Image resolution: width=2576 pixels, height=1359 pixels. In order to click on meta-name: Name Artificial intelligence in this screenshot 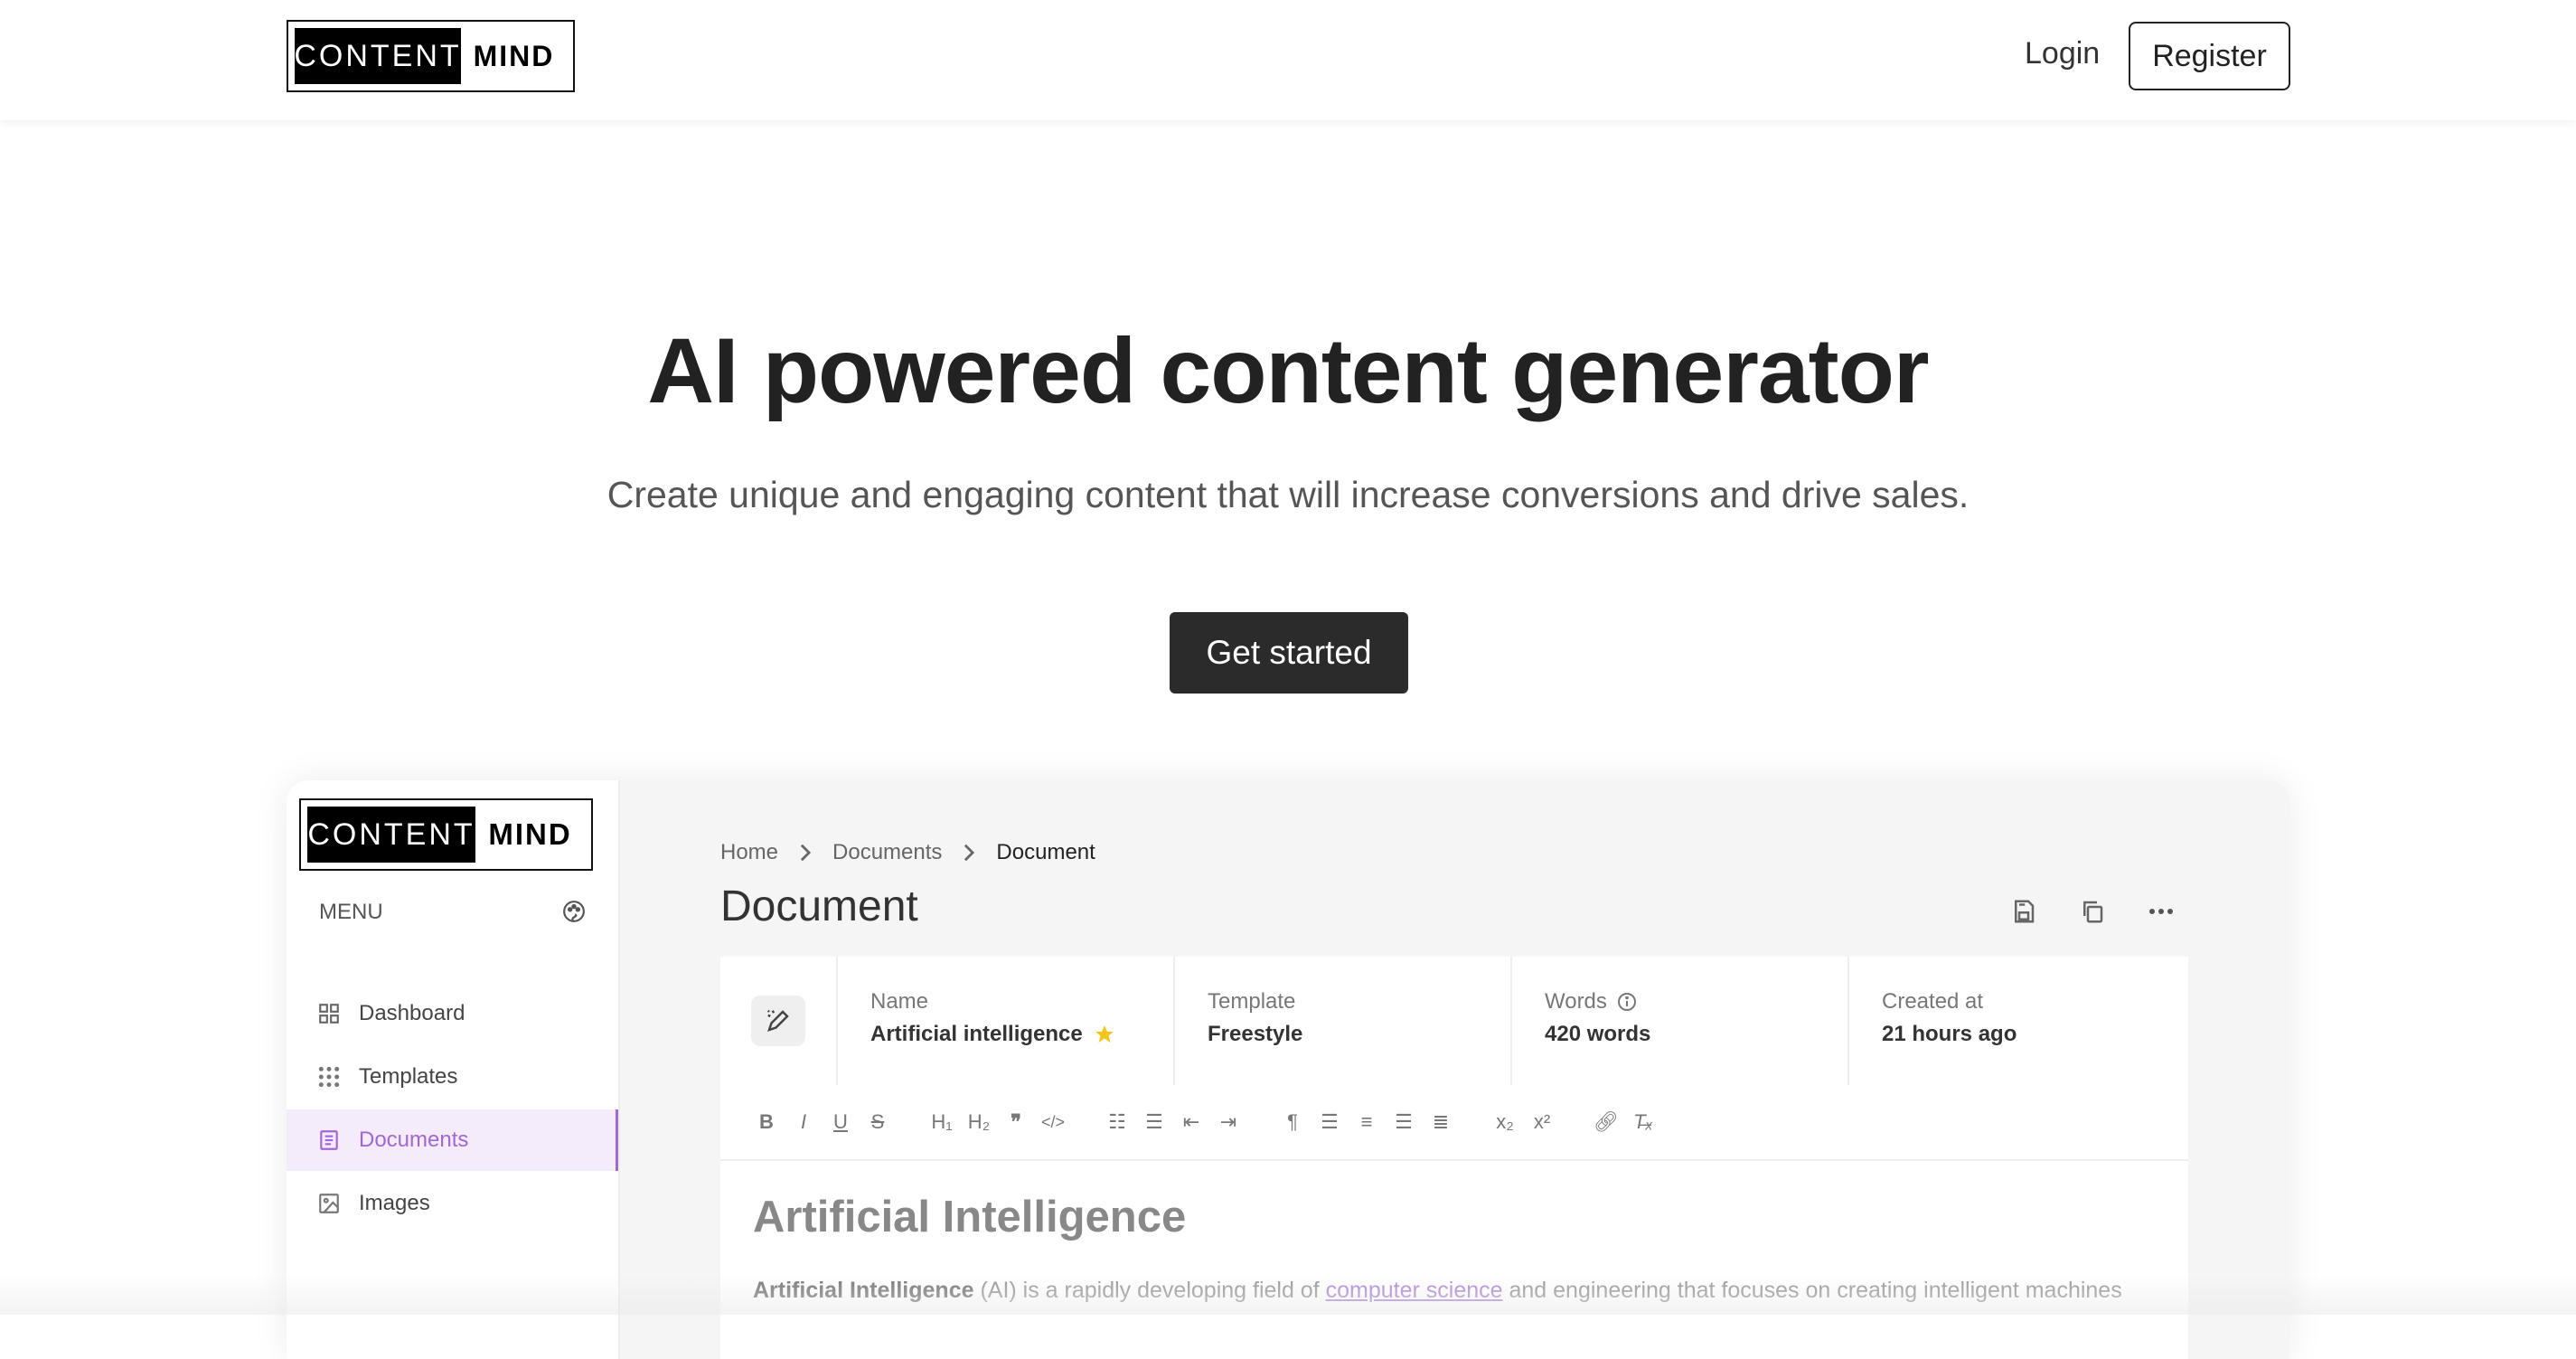, I will do `click(1007, 1021)`.